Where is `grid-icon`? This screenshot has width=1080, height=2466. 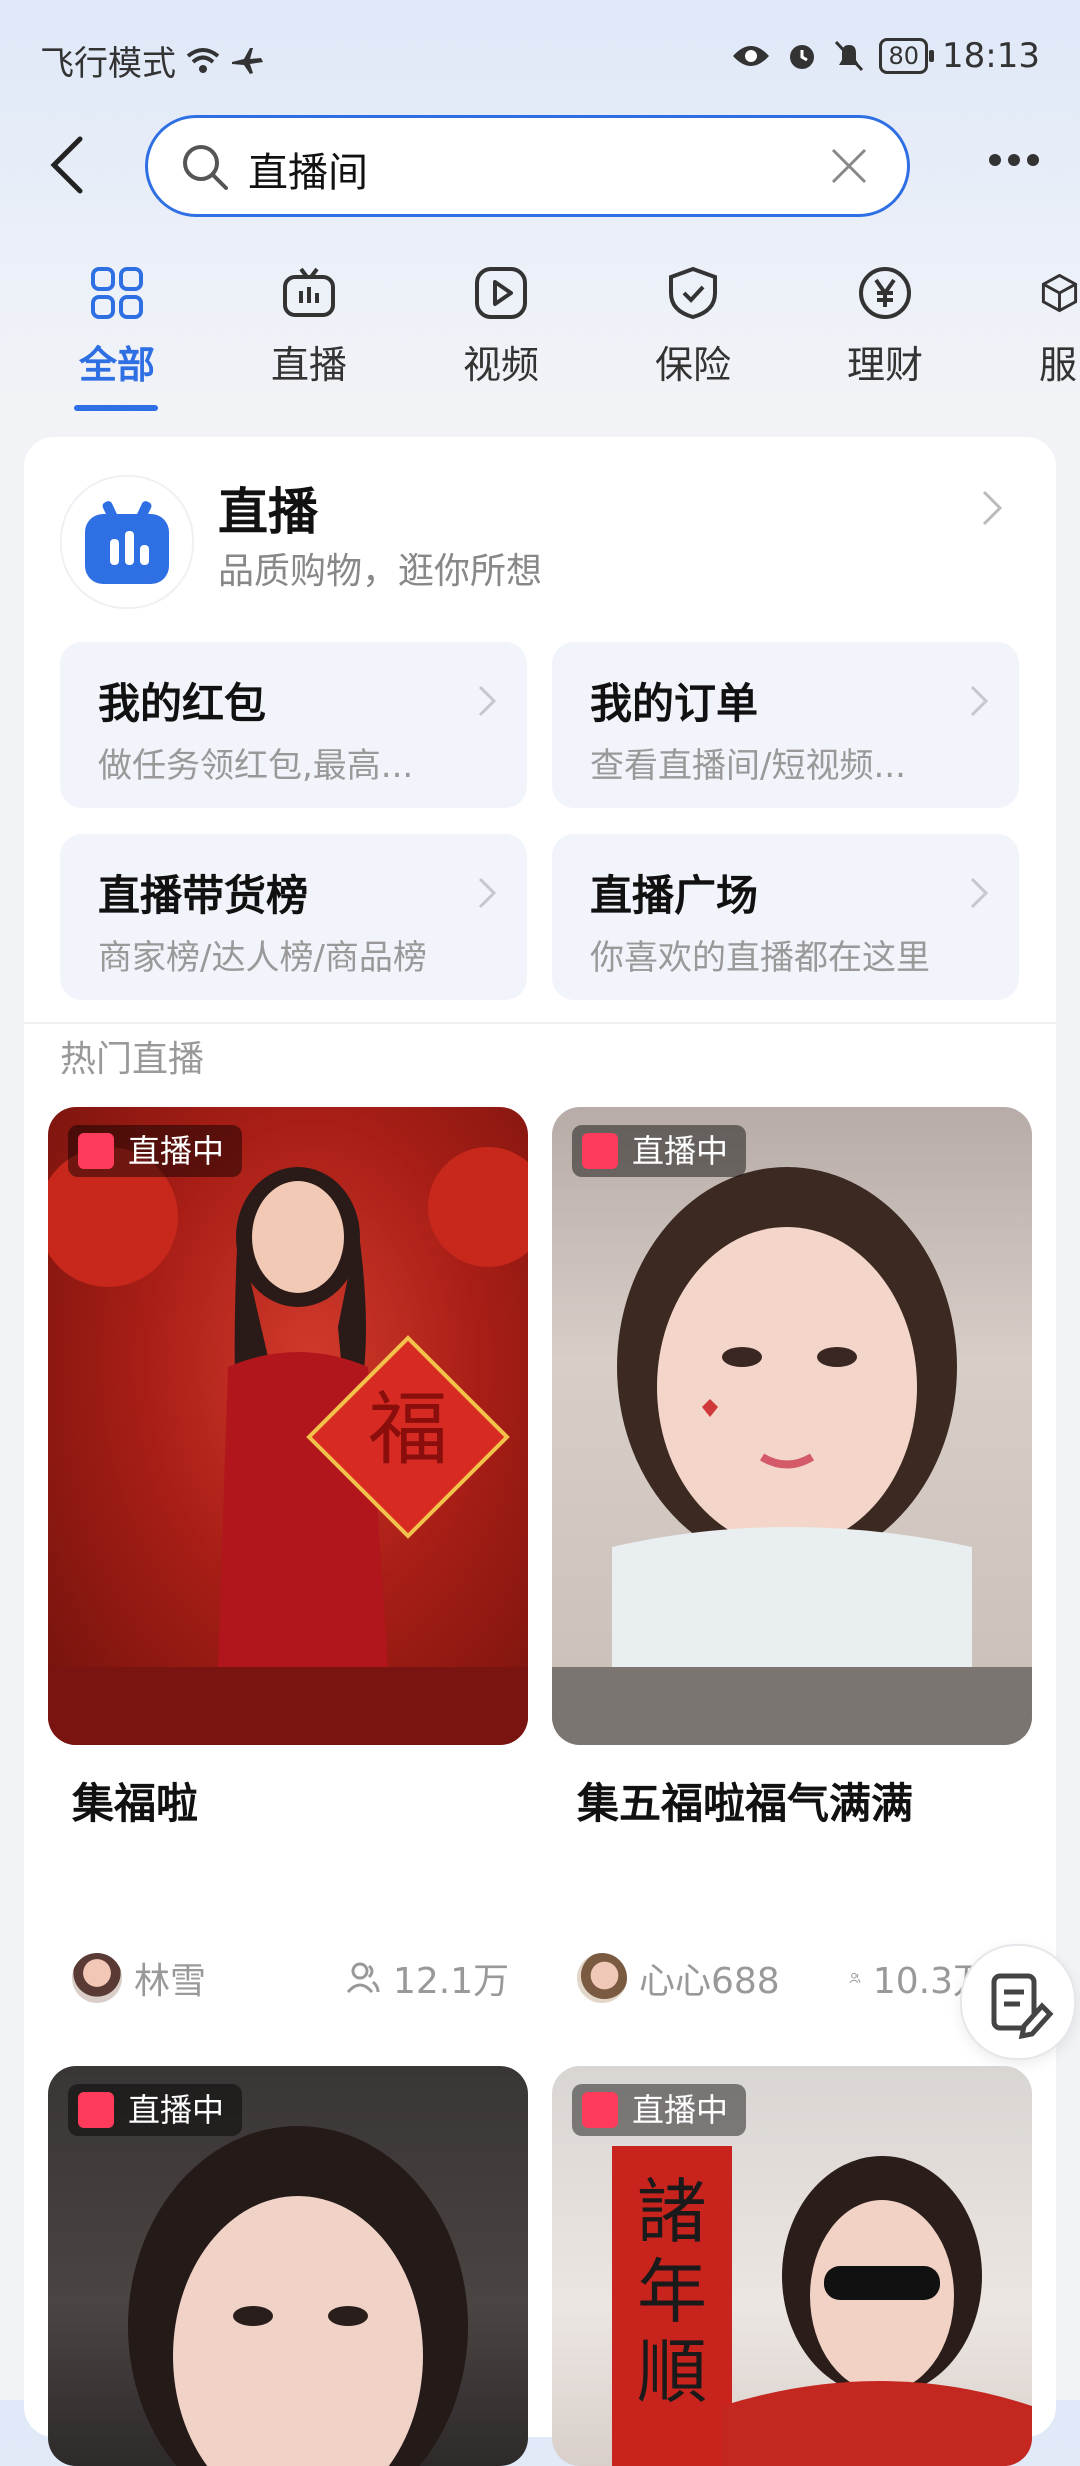 grid-icon is located at coordinates (117, 293).